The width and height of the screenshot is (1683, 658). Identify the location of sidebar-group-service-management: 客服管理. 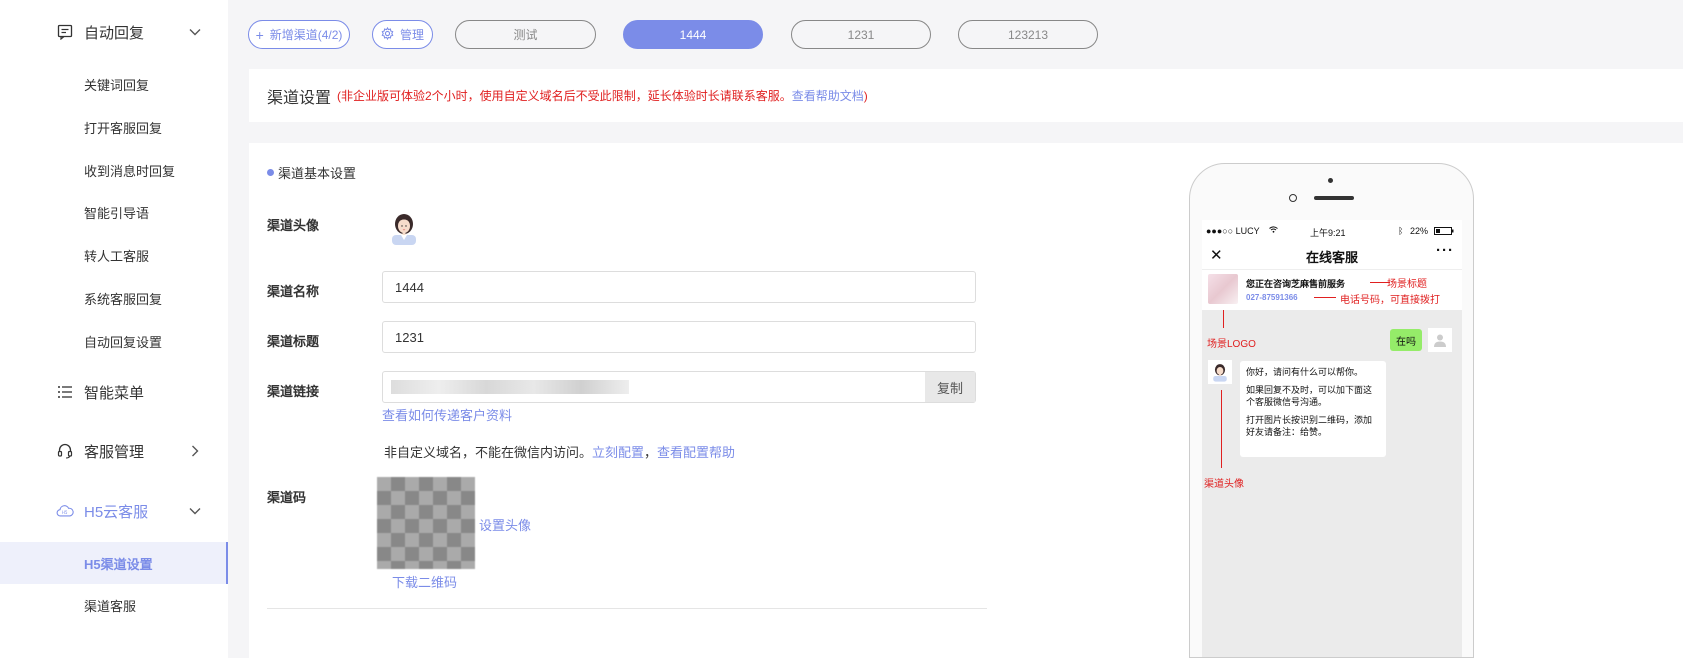
(114, 451).